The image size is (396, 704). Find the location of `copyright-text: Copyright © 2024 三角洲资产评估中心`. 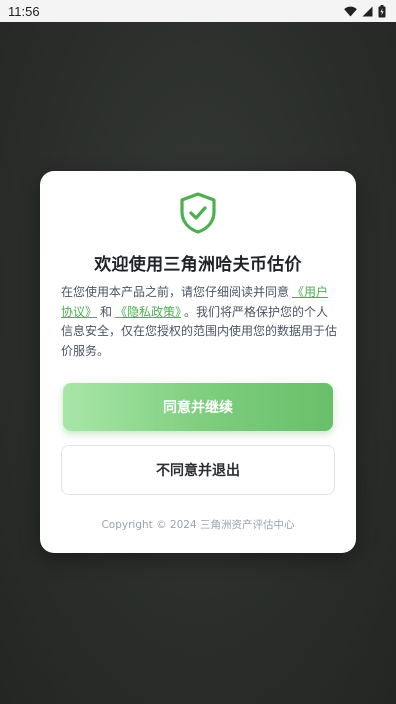

copyright-text: Copyright © 2024 三角洲资产评估中心 is located at coordinates (198, 525).